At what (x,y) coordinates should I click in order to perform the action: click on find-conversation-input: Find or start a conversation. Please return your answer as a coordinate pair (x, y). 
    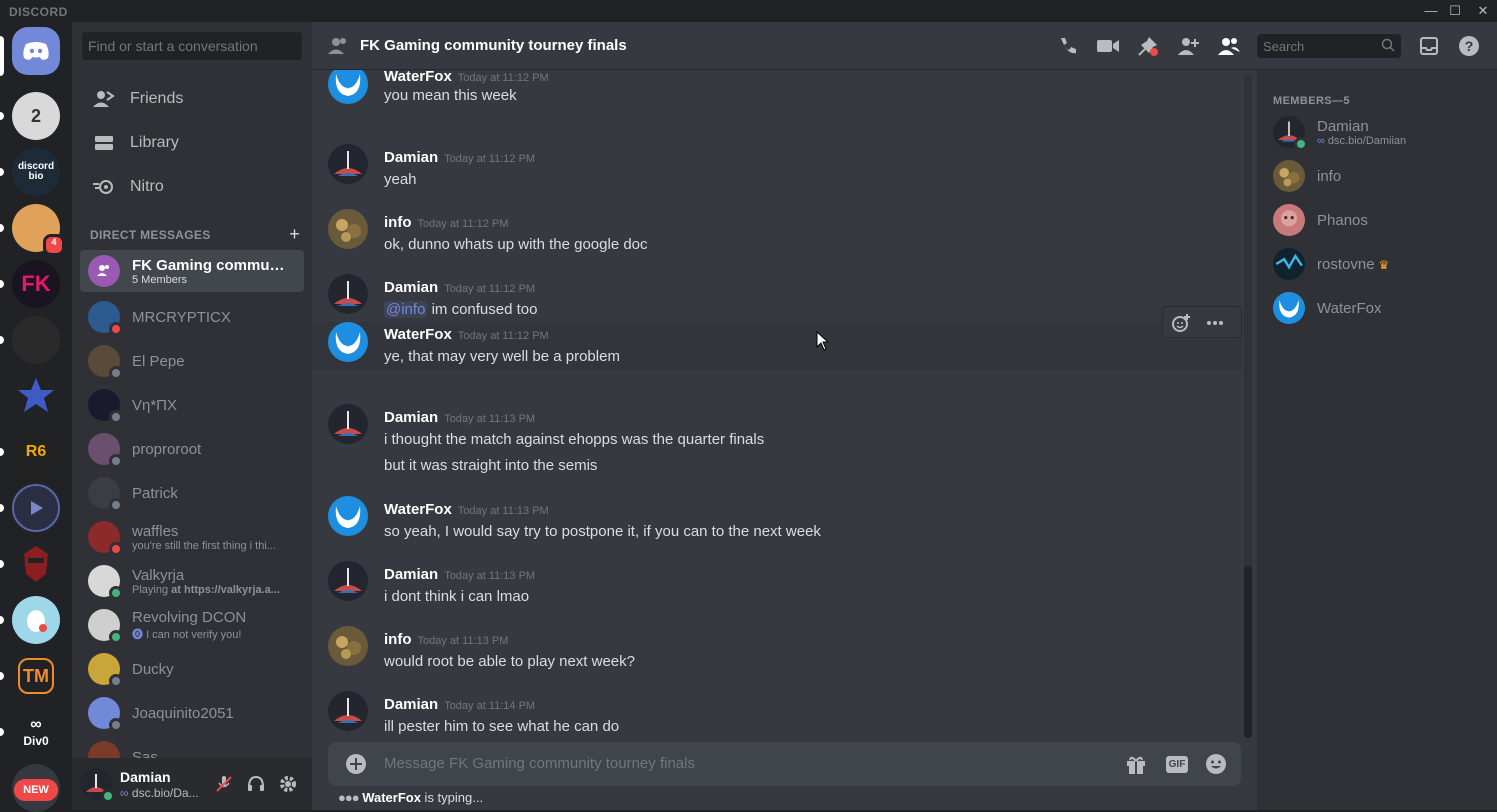
    Looking at the image, I should click on (192, 46).